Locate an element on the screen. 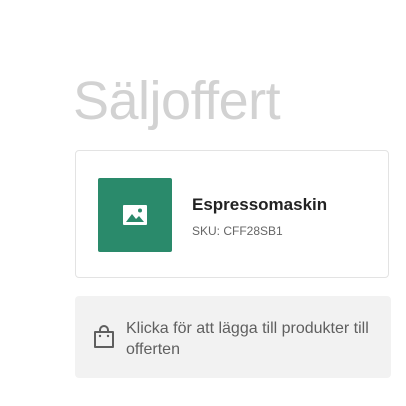 The width and height of the screenshot is (406, 406). image-placeholder-icon is located at coordinates (135, 215).